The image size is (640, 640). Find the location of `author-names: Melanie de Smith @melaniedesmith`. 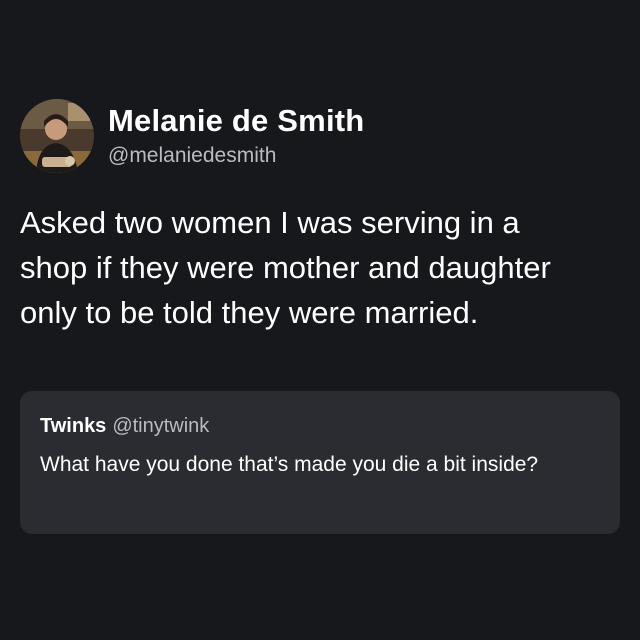

author-names: Melanie de Smith @melaniedesmith is located at coordinates (236, 136).